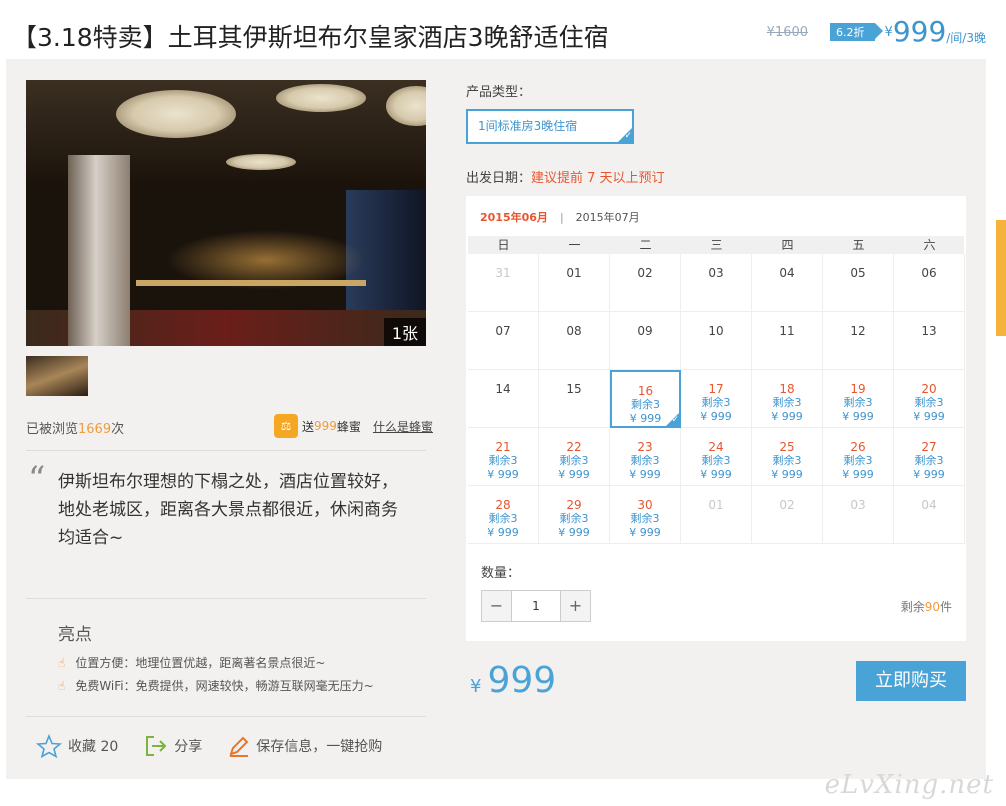 The height and width of the screenshot is (806, 1006). What do you see at coordinates (929, 515) in the screenshot?
I see `calendar-day: 04` at bounding box center [929, 515].